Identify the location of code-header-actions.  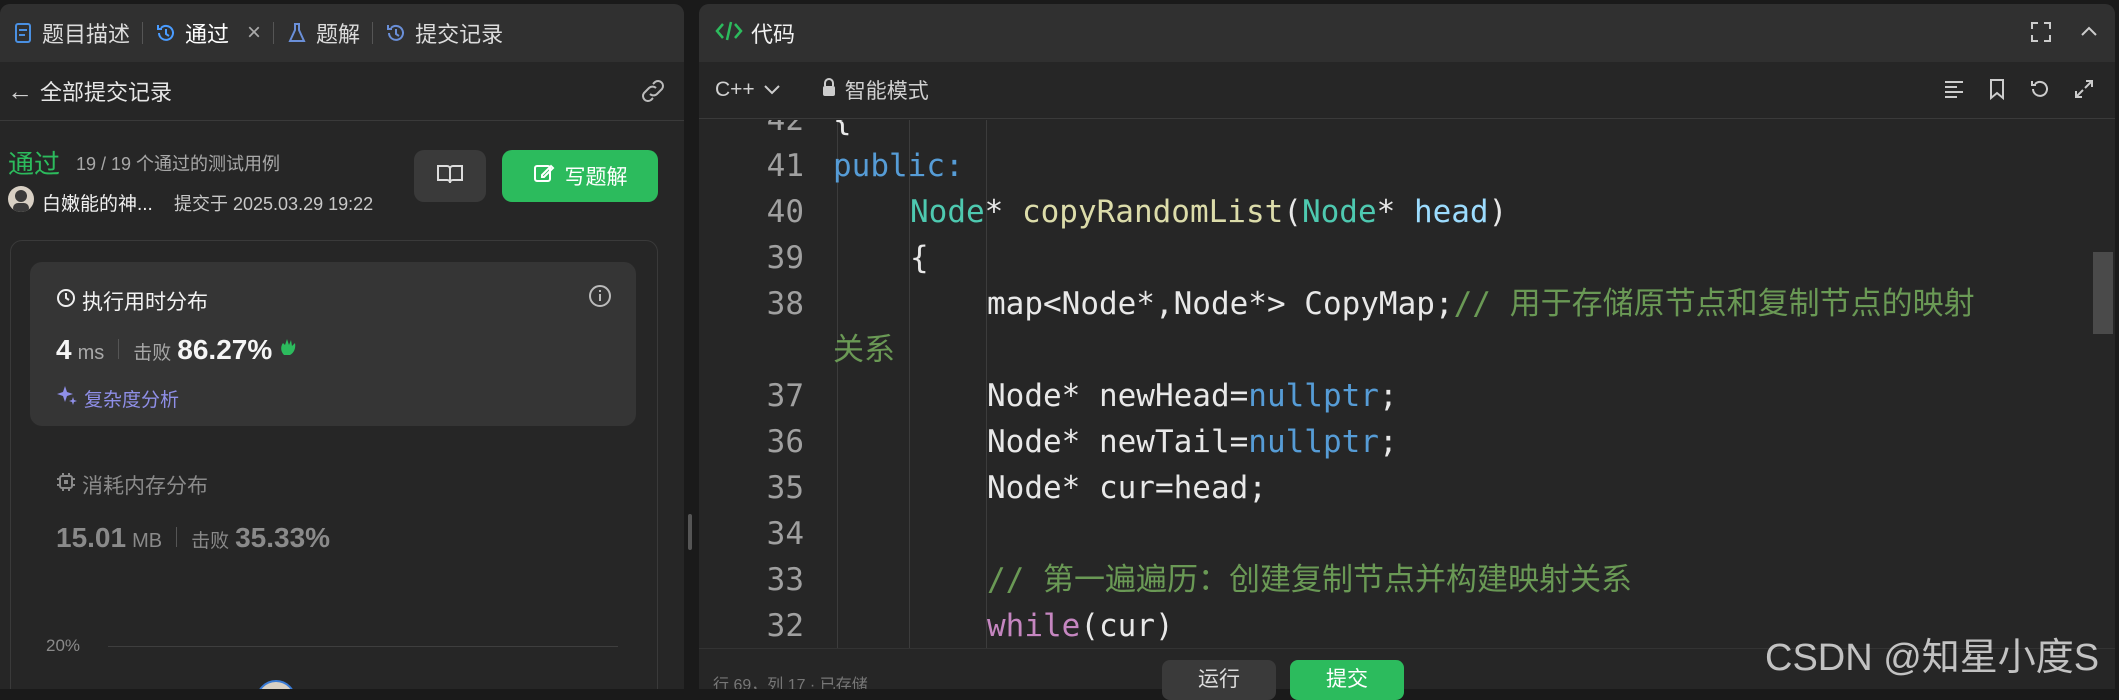
(2065, 34).